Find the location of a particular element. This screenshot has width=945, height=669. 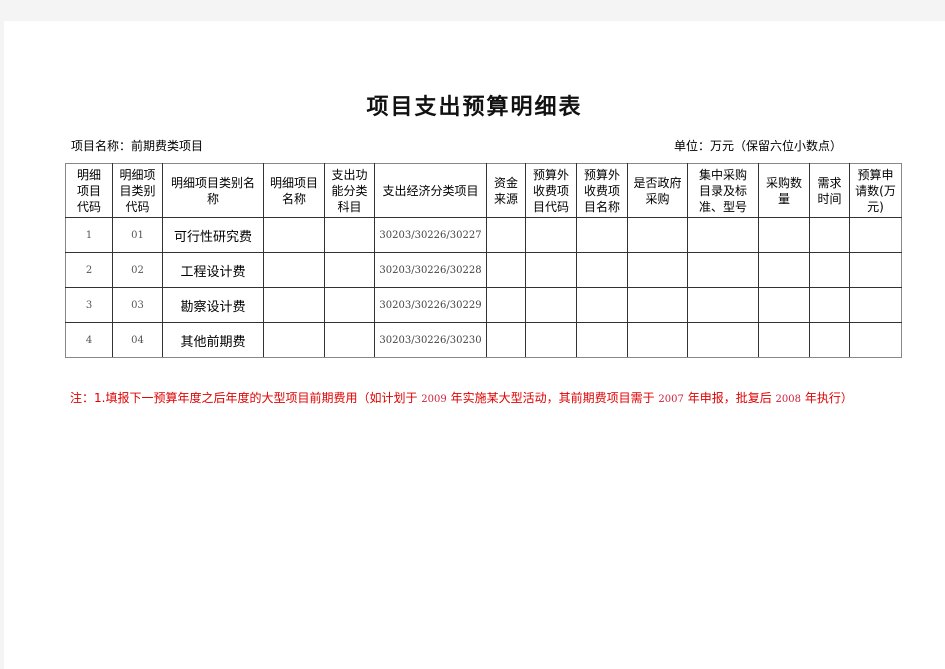

header-category-name: 明细项目类别名称 is located at coordinates (213, 190).